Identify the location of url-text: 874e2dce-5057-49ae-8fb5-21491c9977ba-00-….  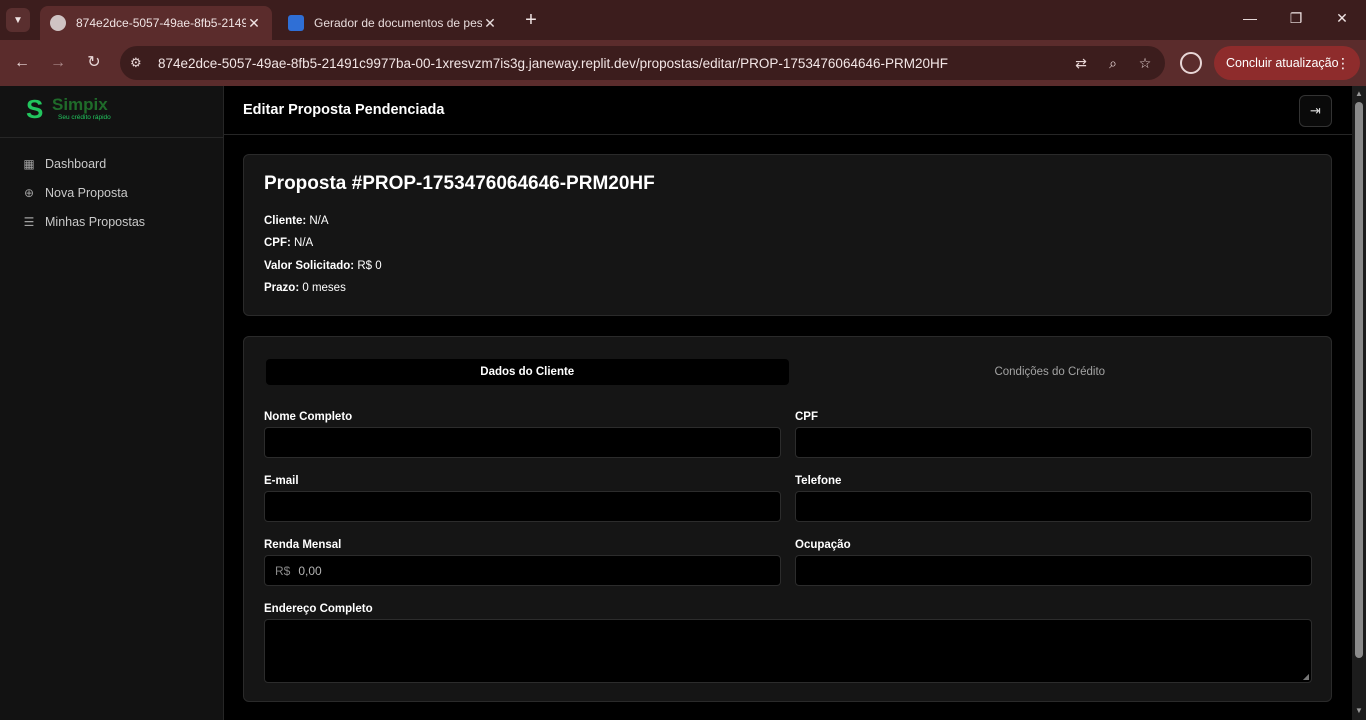
(613, 63).